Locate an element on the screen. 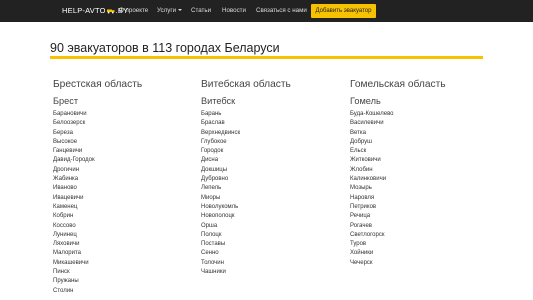  nav-articles: Статьи is located at coordinates (201, 11).